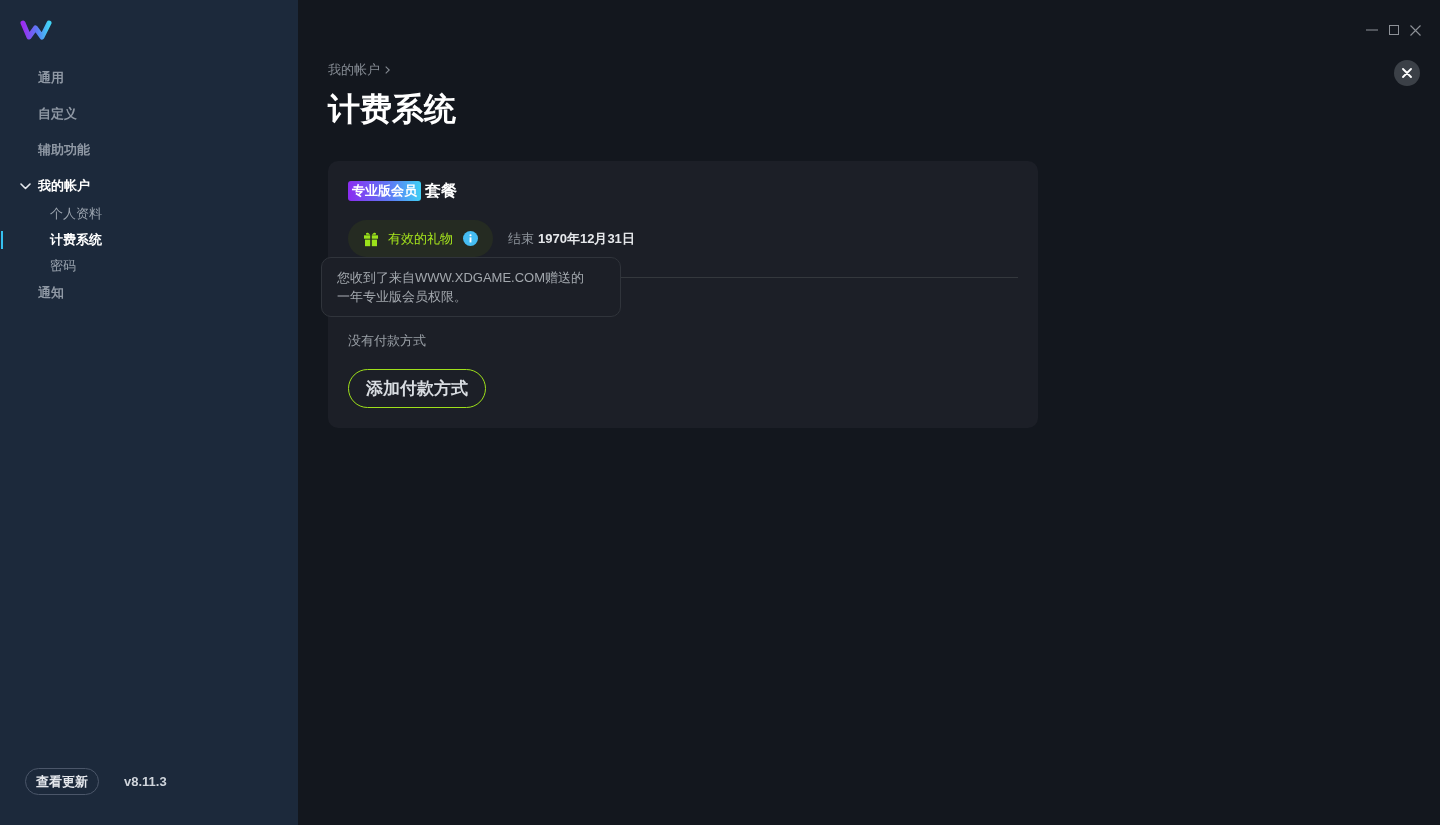  I want to click on app-logo, so click(36, 30).